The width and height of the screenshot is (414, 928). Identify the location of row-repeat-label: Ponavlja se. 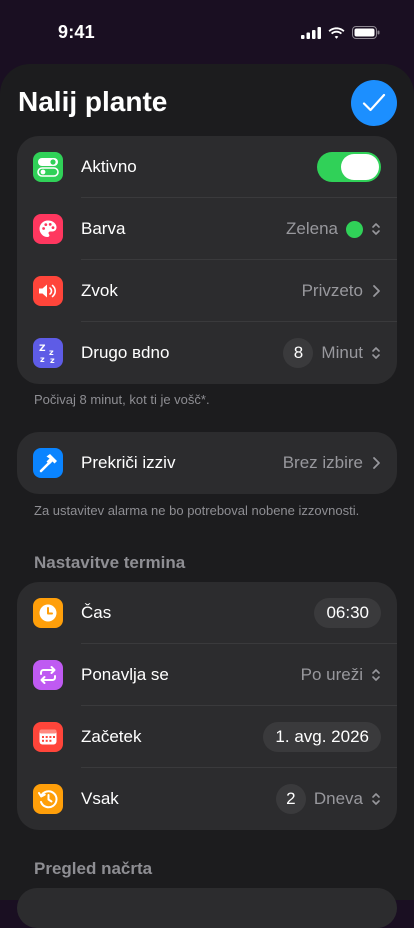
(125, 674).